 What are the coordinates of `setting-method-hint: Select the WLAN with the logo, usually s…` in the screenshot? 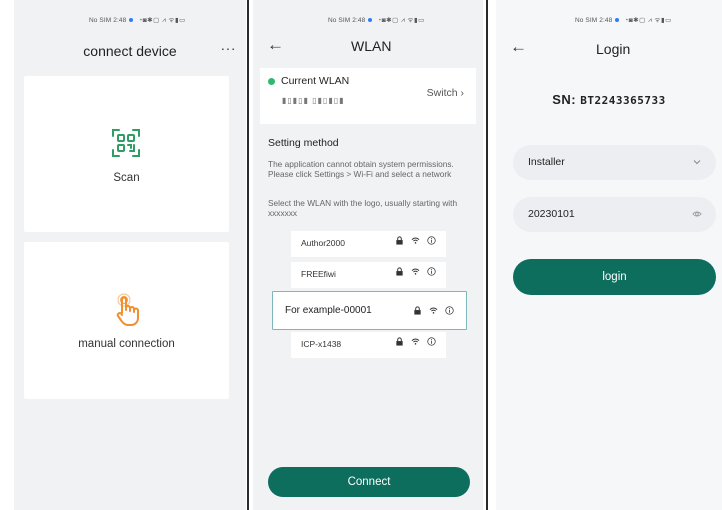 It's located at (363, 208).